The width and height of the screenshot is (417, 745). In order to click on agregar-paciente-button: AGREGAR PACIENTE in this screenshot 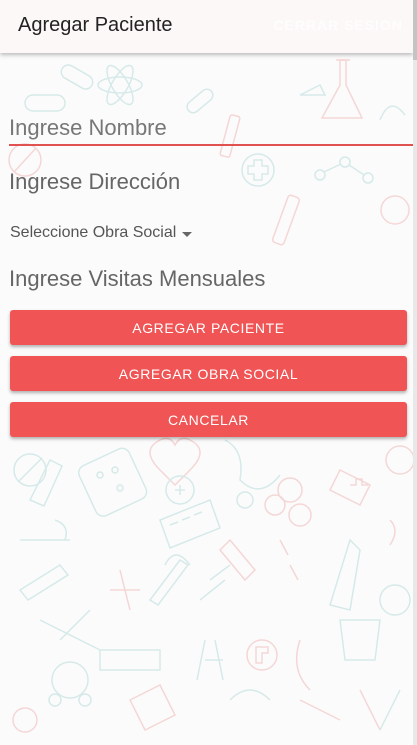, I will do `click(208, 327)`.